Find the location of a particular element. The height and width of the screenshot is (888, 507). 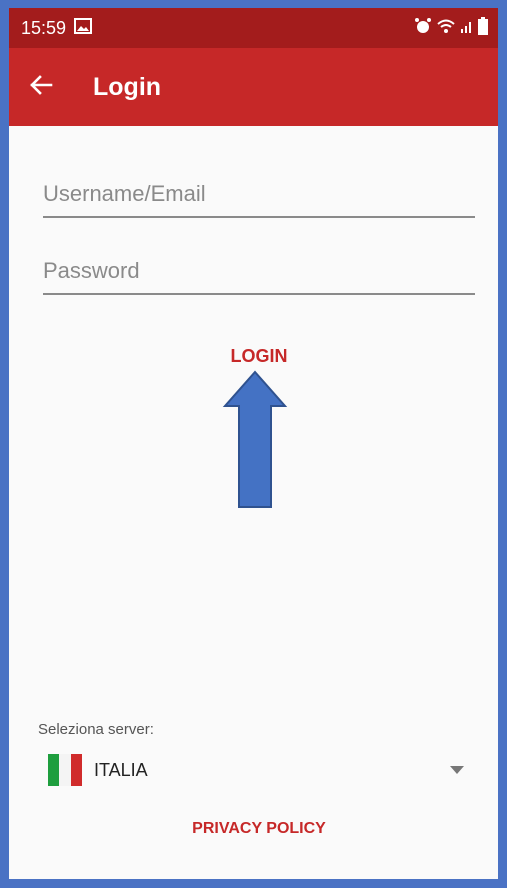

status-bar-left: 15:59 is located at coordinates (57, 28).